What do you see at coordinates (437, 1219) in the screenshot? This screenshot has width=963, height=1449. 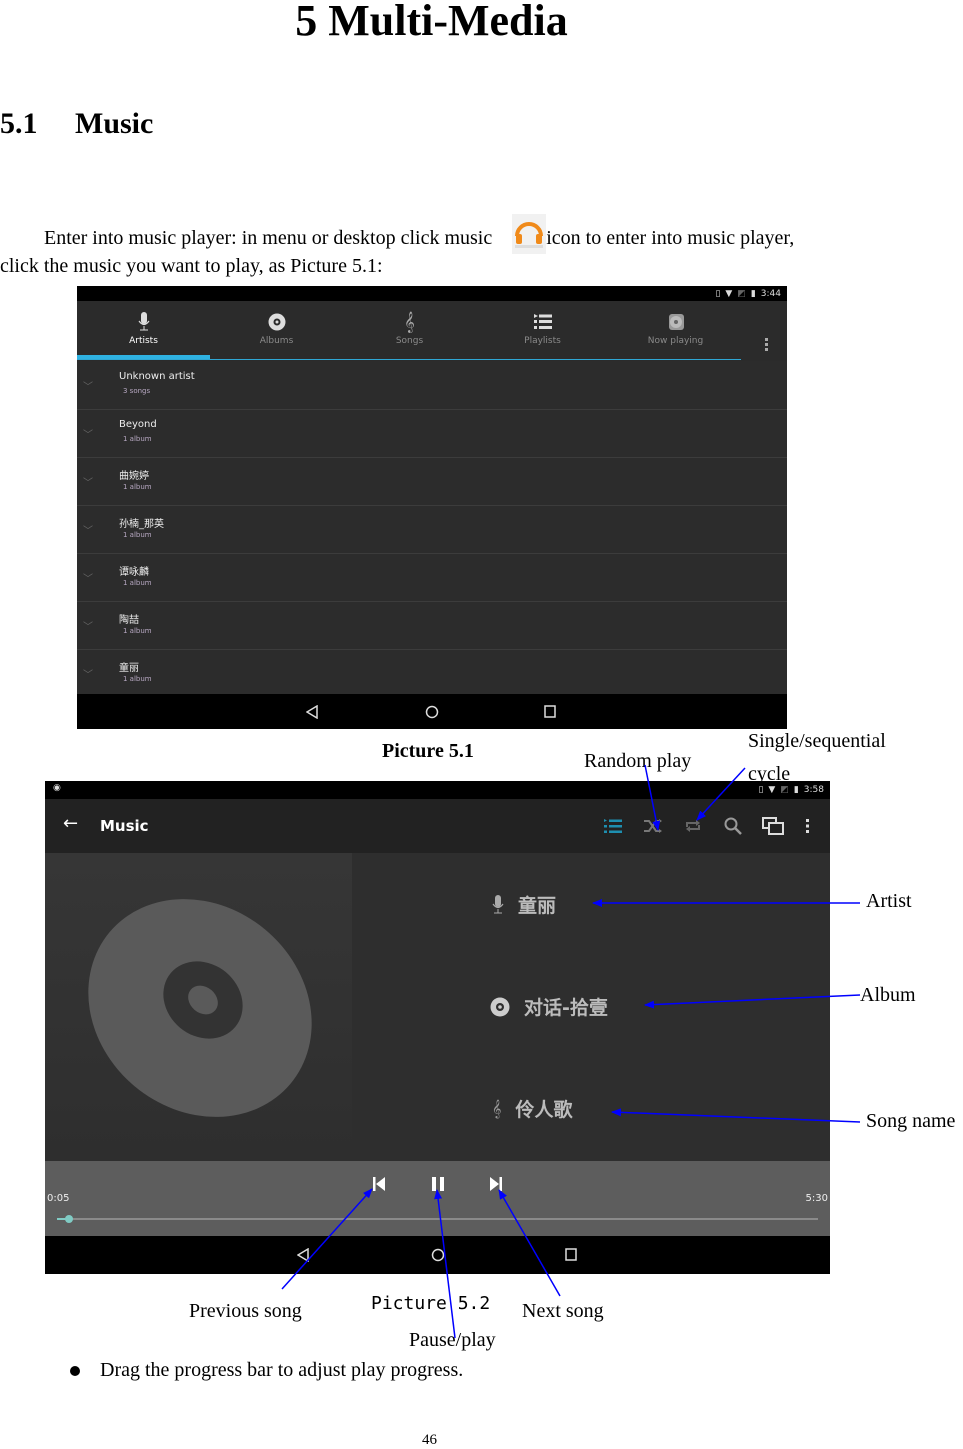 I see `progress-bar` at bounding box center [437, 1219].